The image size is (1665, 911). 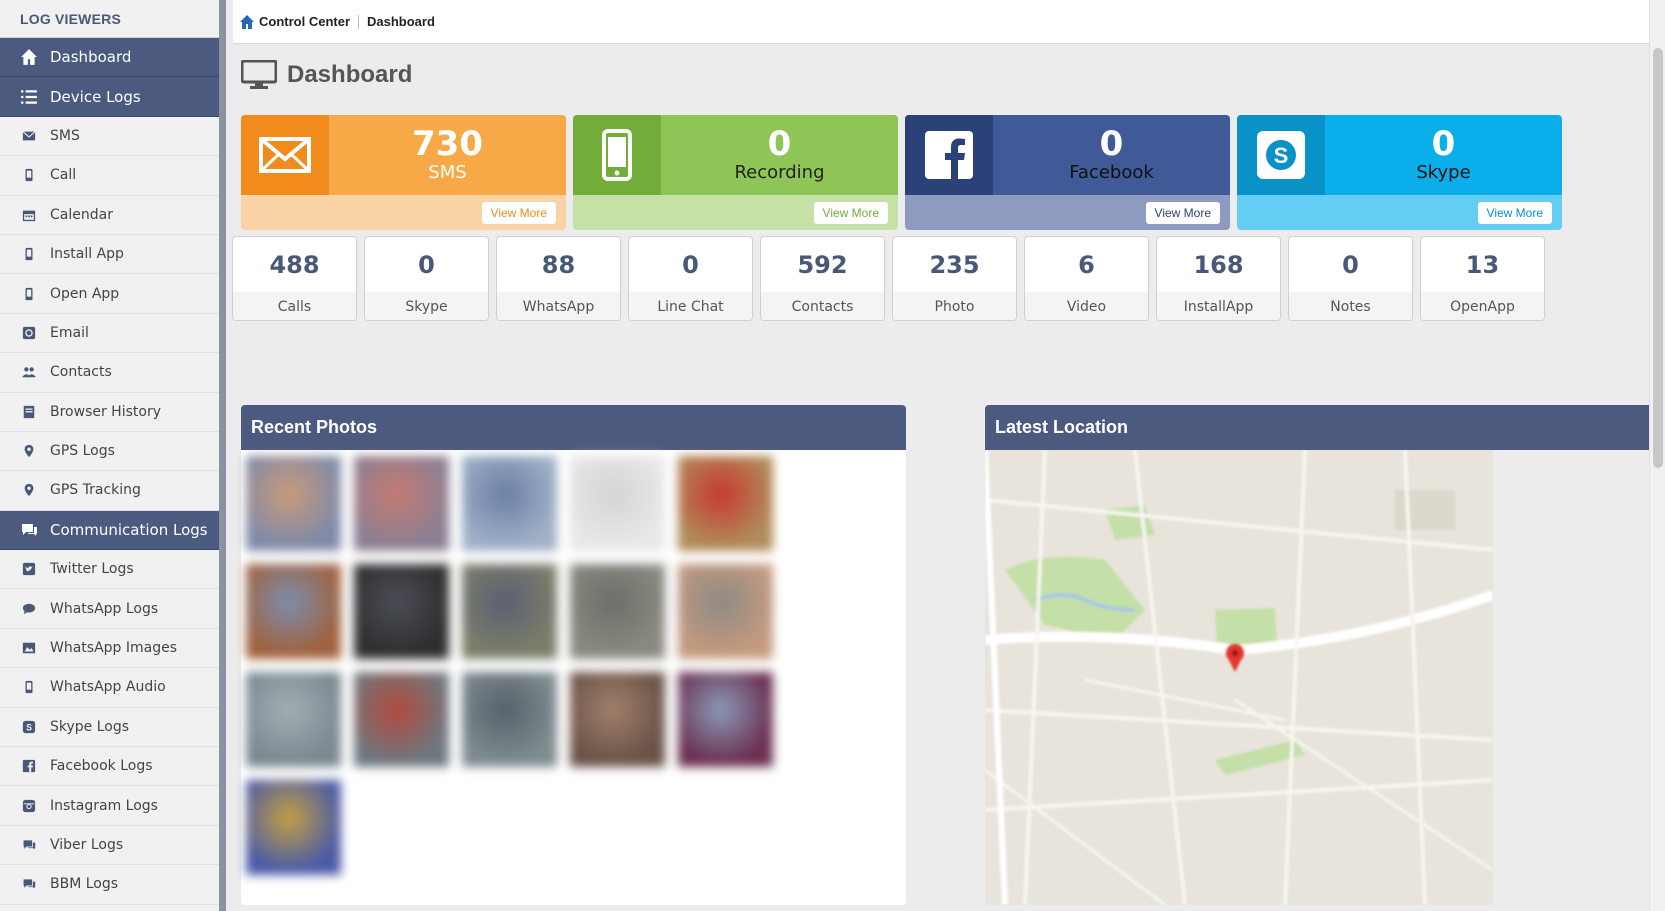 What do you see at coordinates (29, 569) in the screenshot?
I see `twitter-icon` at bounding box center [29, 569].